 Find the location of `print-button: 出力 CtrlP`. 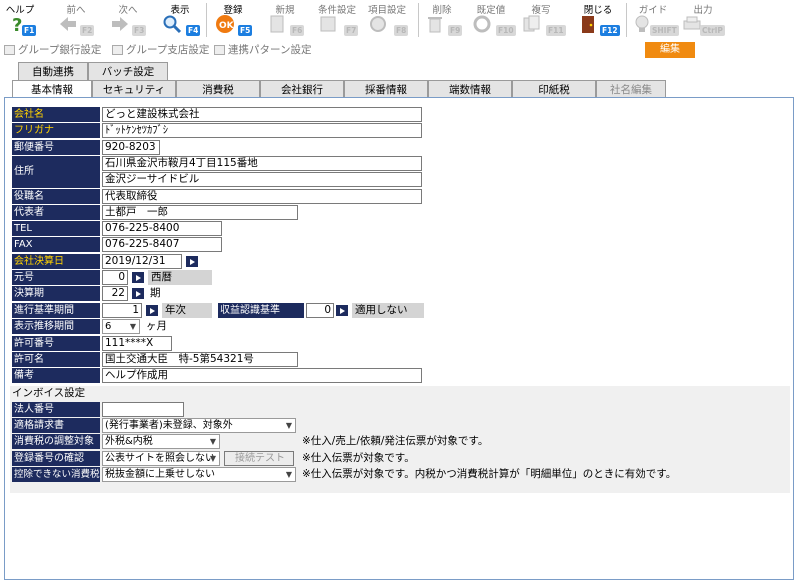

print-button: 出力 CtrlP is located at coordinates (703, 20).